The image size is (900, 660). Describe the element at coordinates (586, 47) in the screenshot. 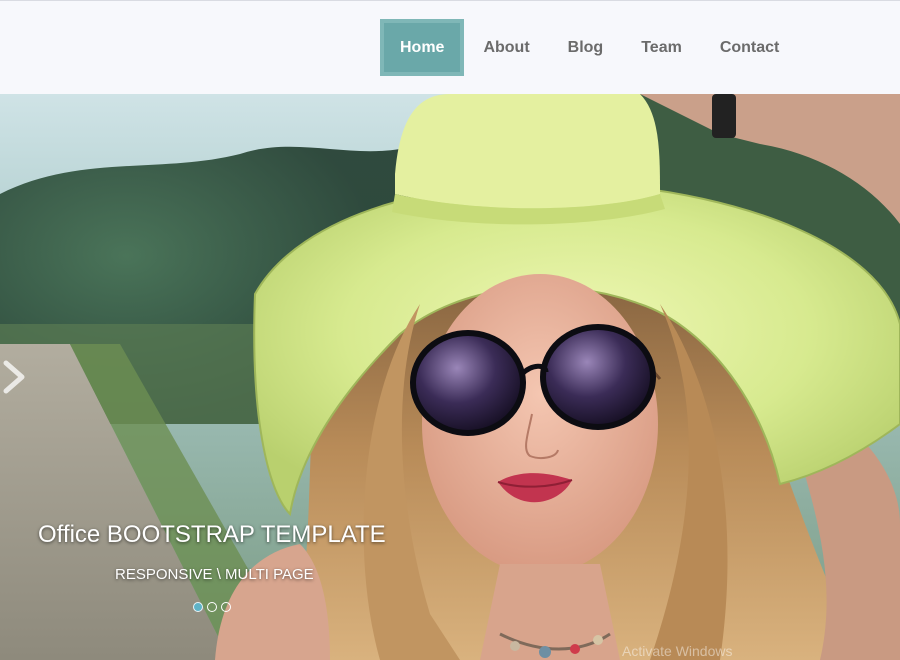

I see `nav-blog: Blog` at that location.